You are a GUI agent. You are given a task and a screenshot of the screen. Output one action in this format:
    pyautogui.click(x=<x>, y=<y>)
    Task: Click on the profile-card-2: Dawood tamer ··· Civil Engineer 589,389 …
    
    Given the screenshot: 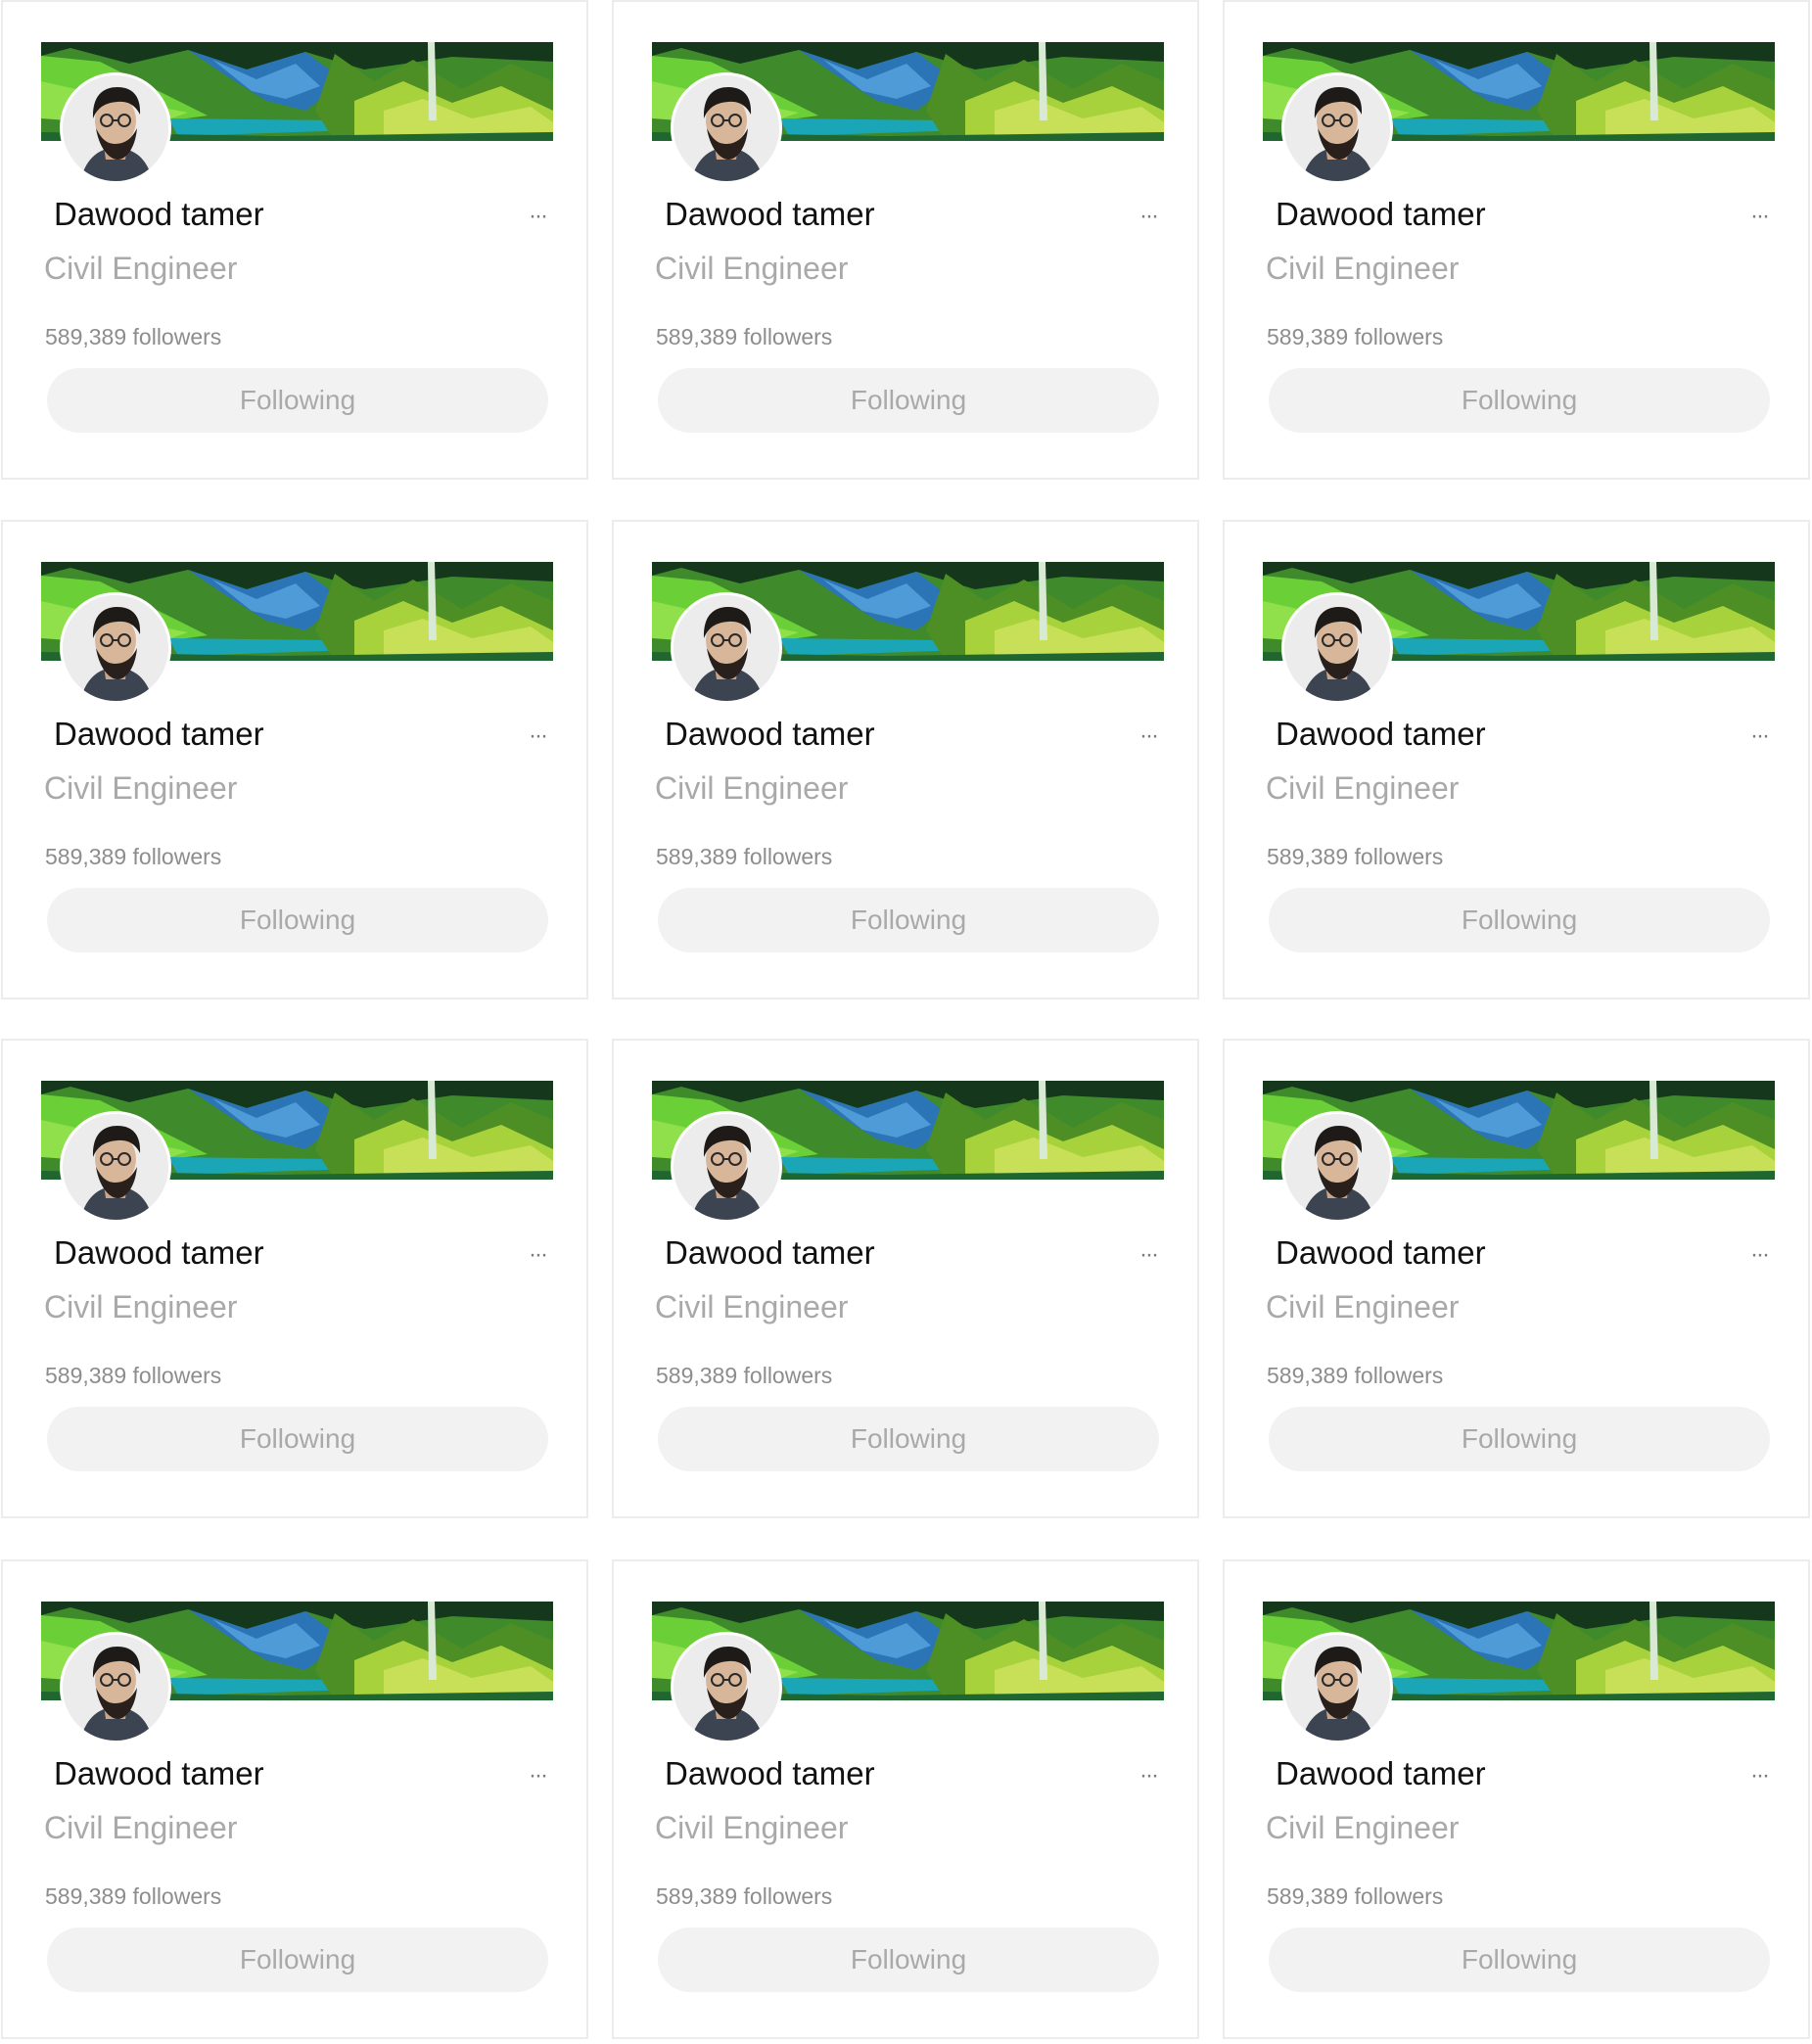 What is the action you would take?
    pyautogui.click(x=905, y=240)
    